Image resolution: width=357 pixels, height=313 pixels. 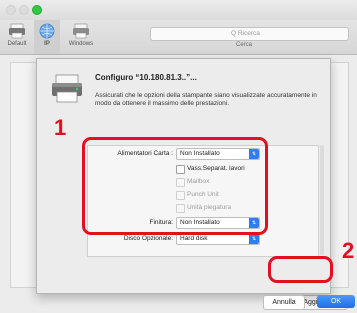 What do you see at coordinates (244, 45) in the screenshot?
I see `search-label: Cerca` at bounding box center [244, 45].